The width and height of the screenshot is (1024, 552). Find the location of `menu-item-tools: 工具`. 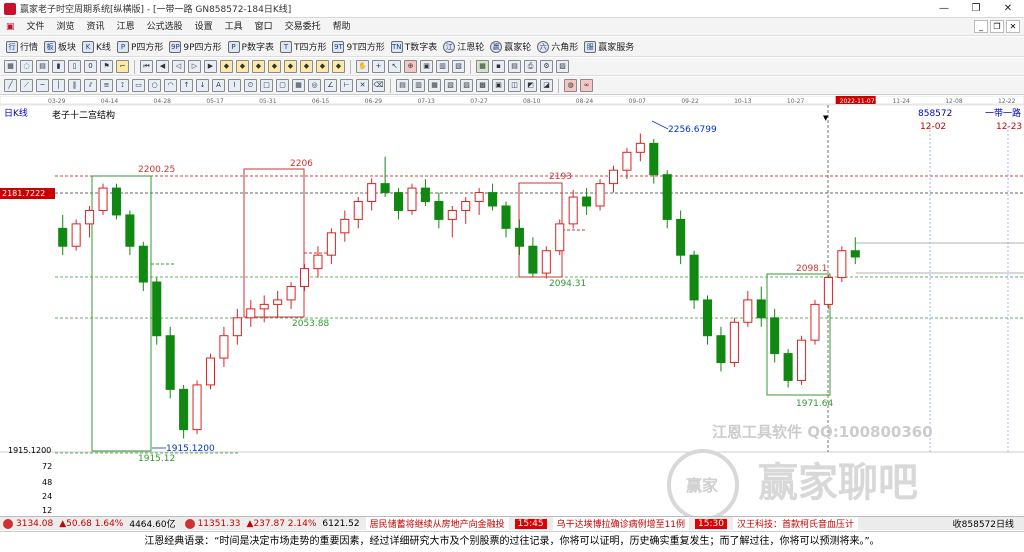

menu-item-tools: 工具 is located at coordinates (234, 27).